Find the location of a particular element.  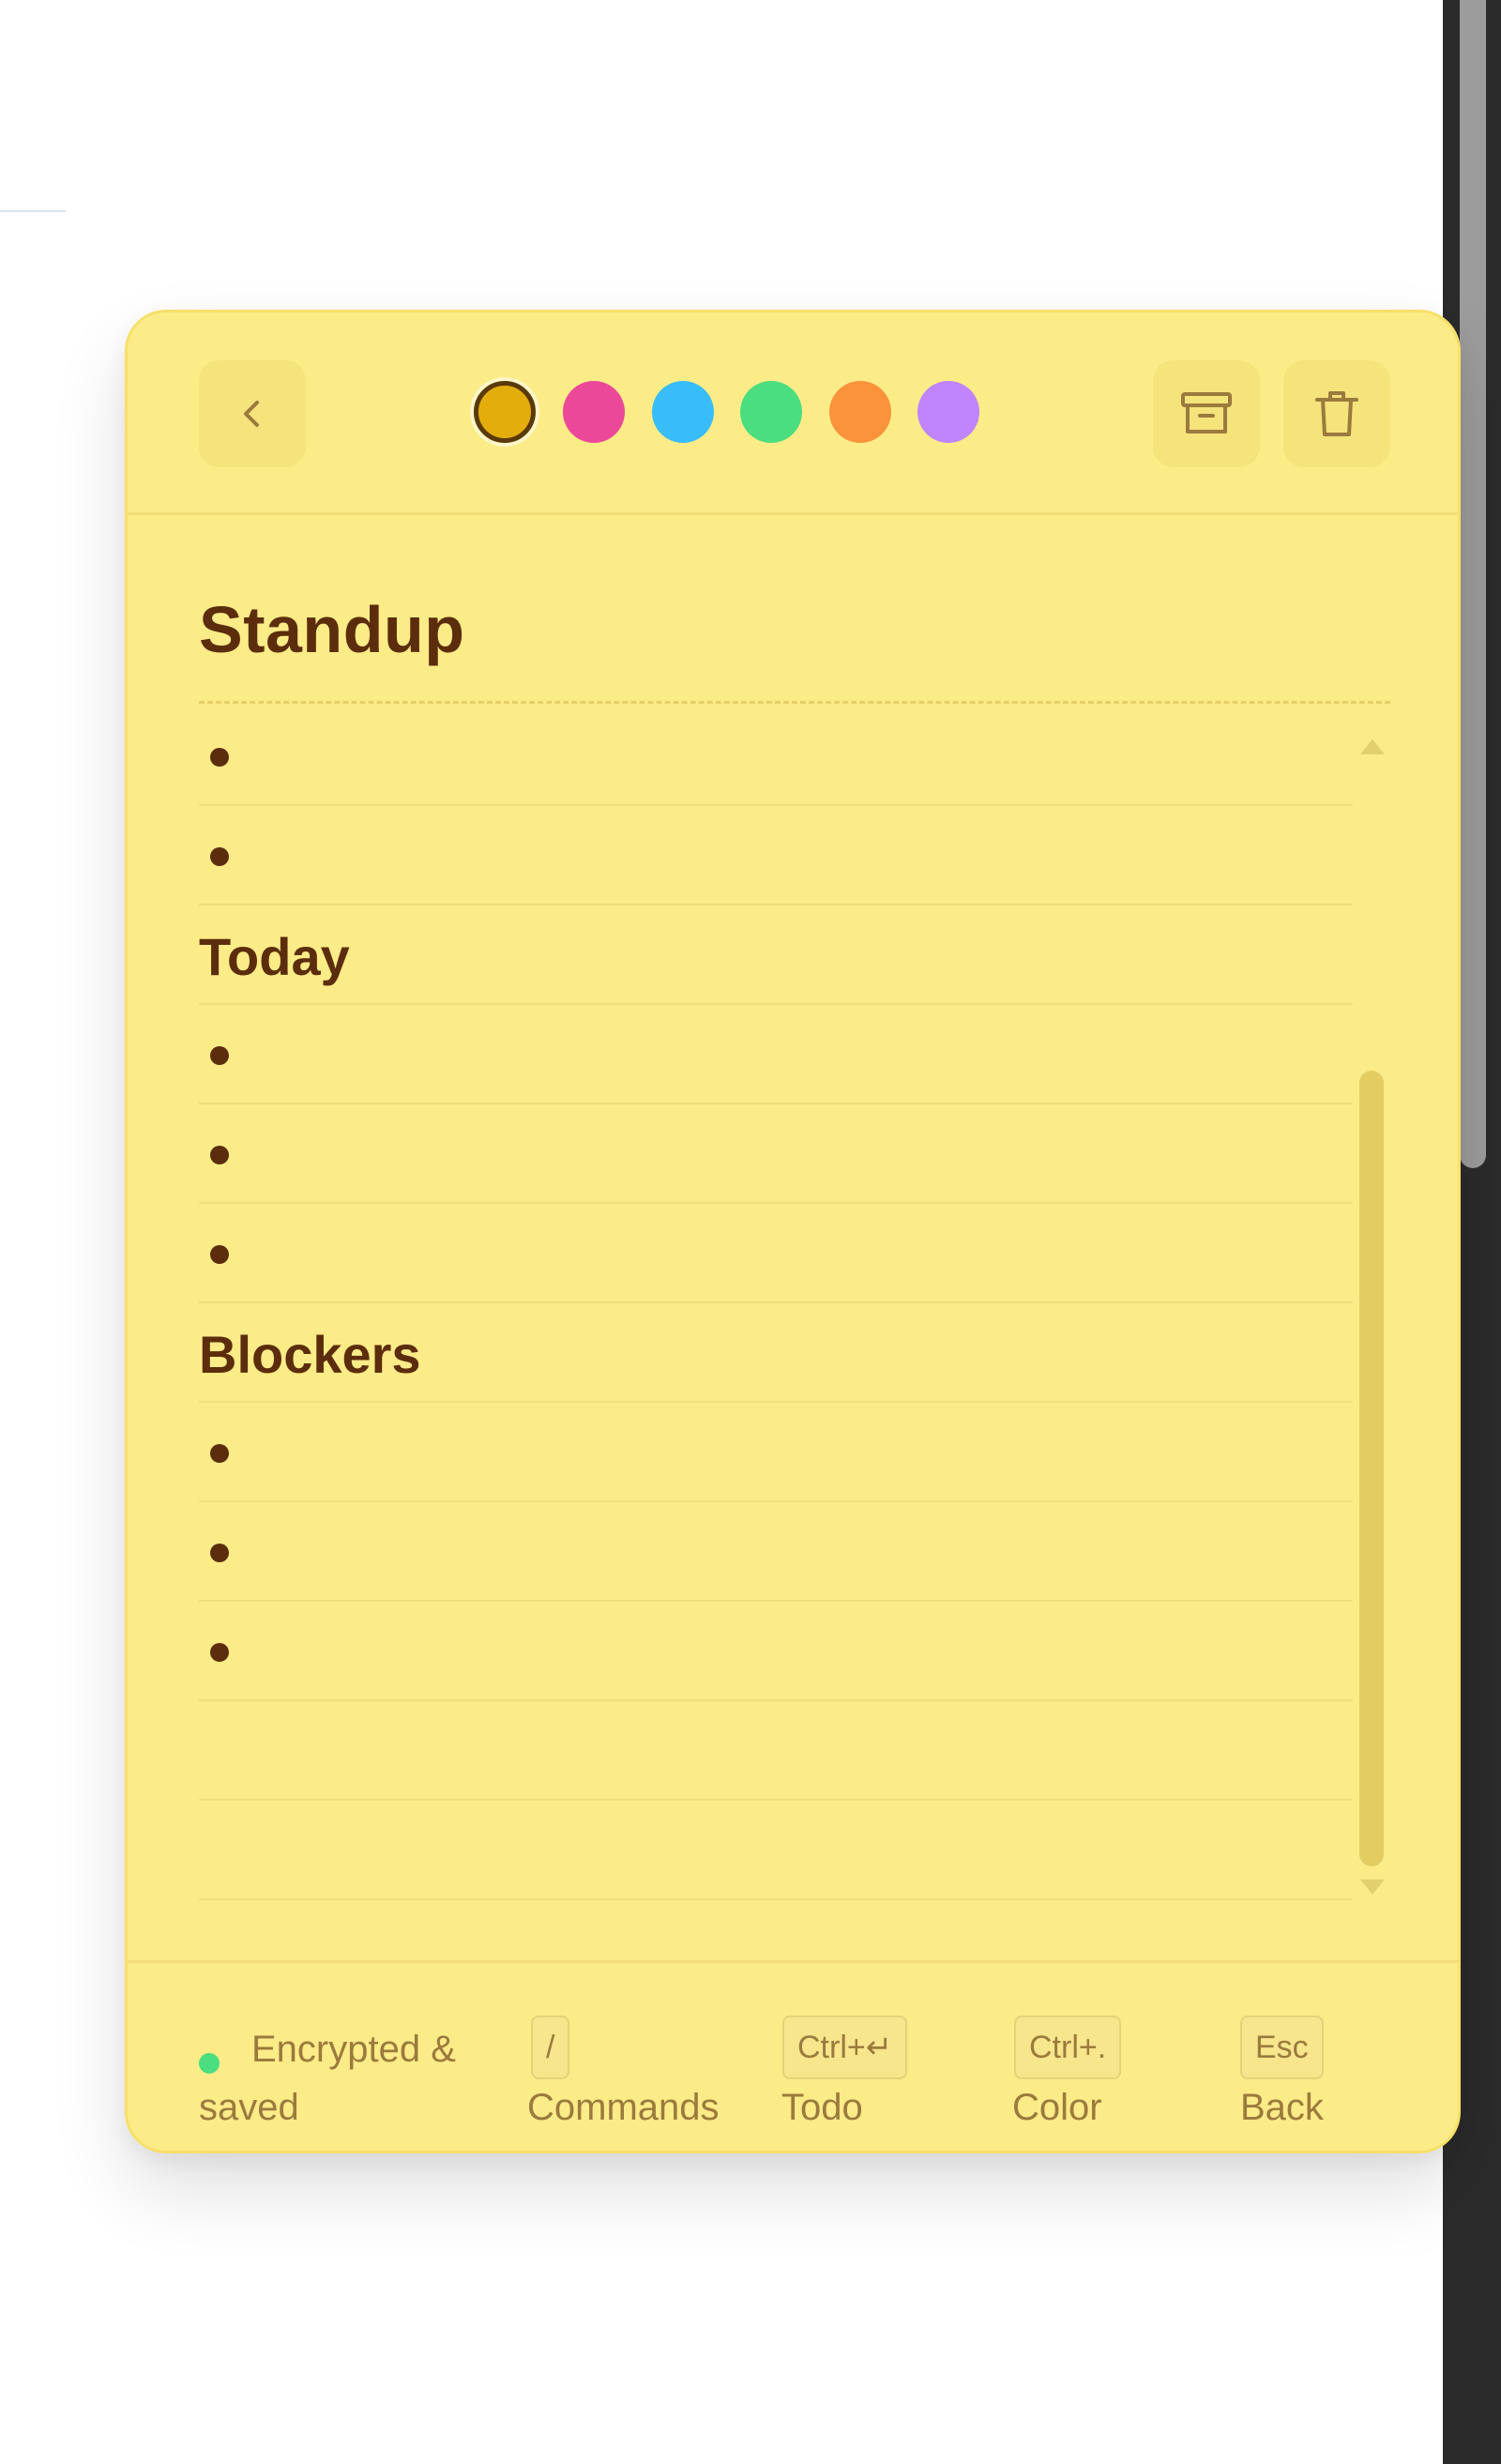

note-title: Standup is located at coordinates (331, 629).